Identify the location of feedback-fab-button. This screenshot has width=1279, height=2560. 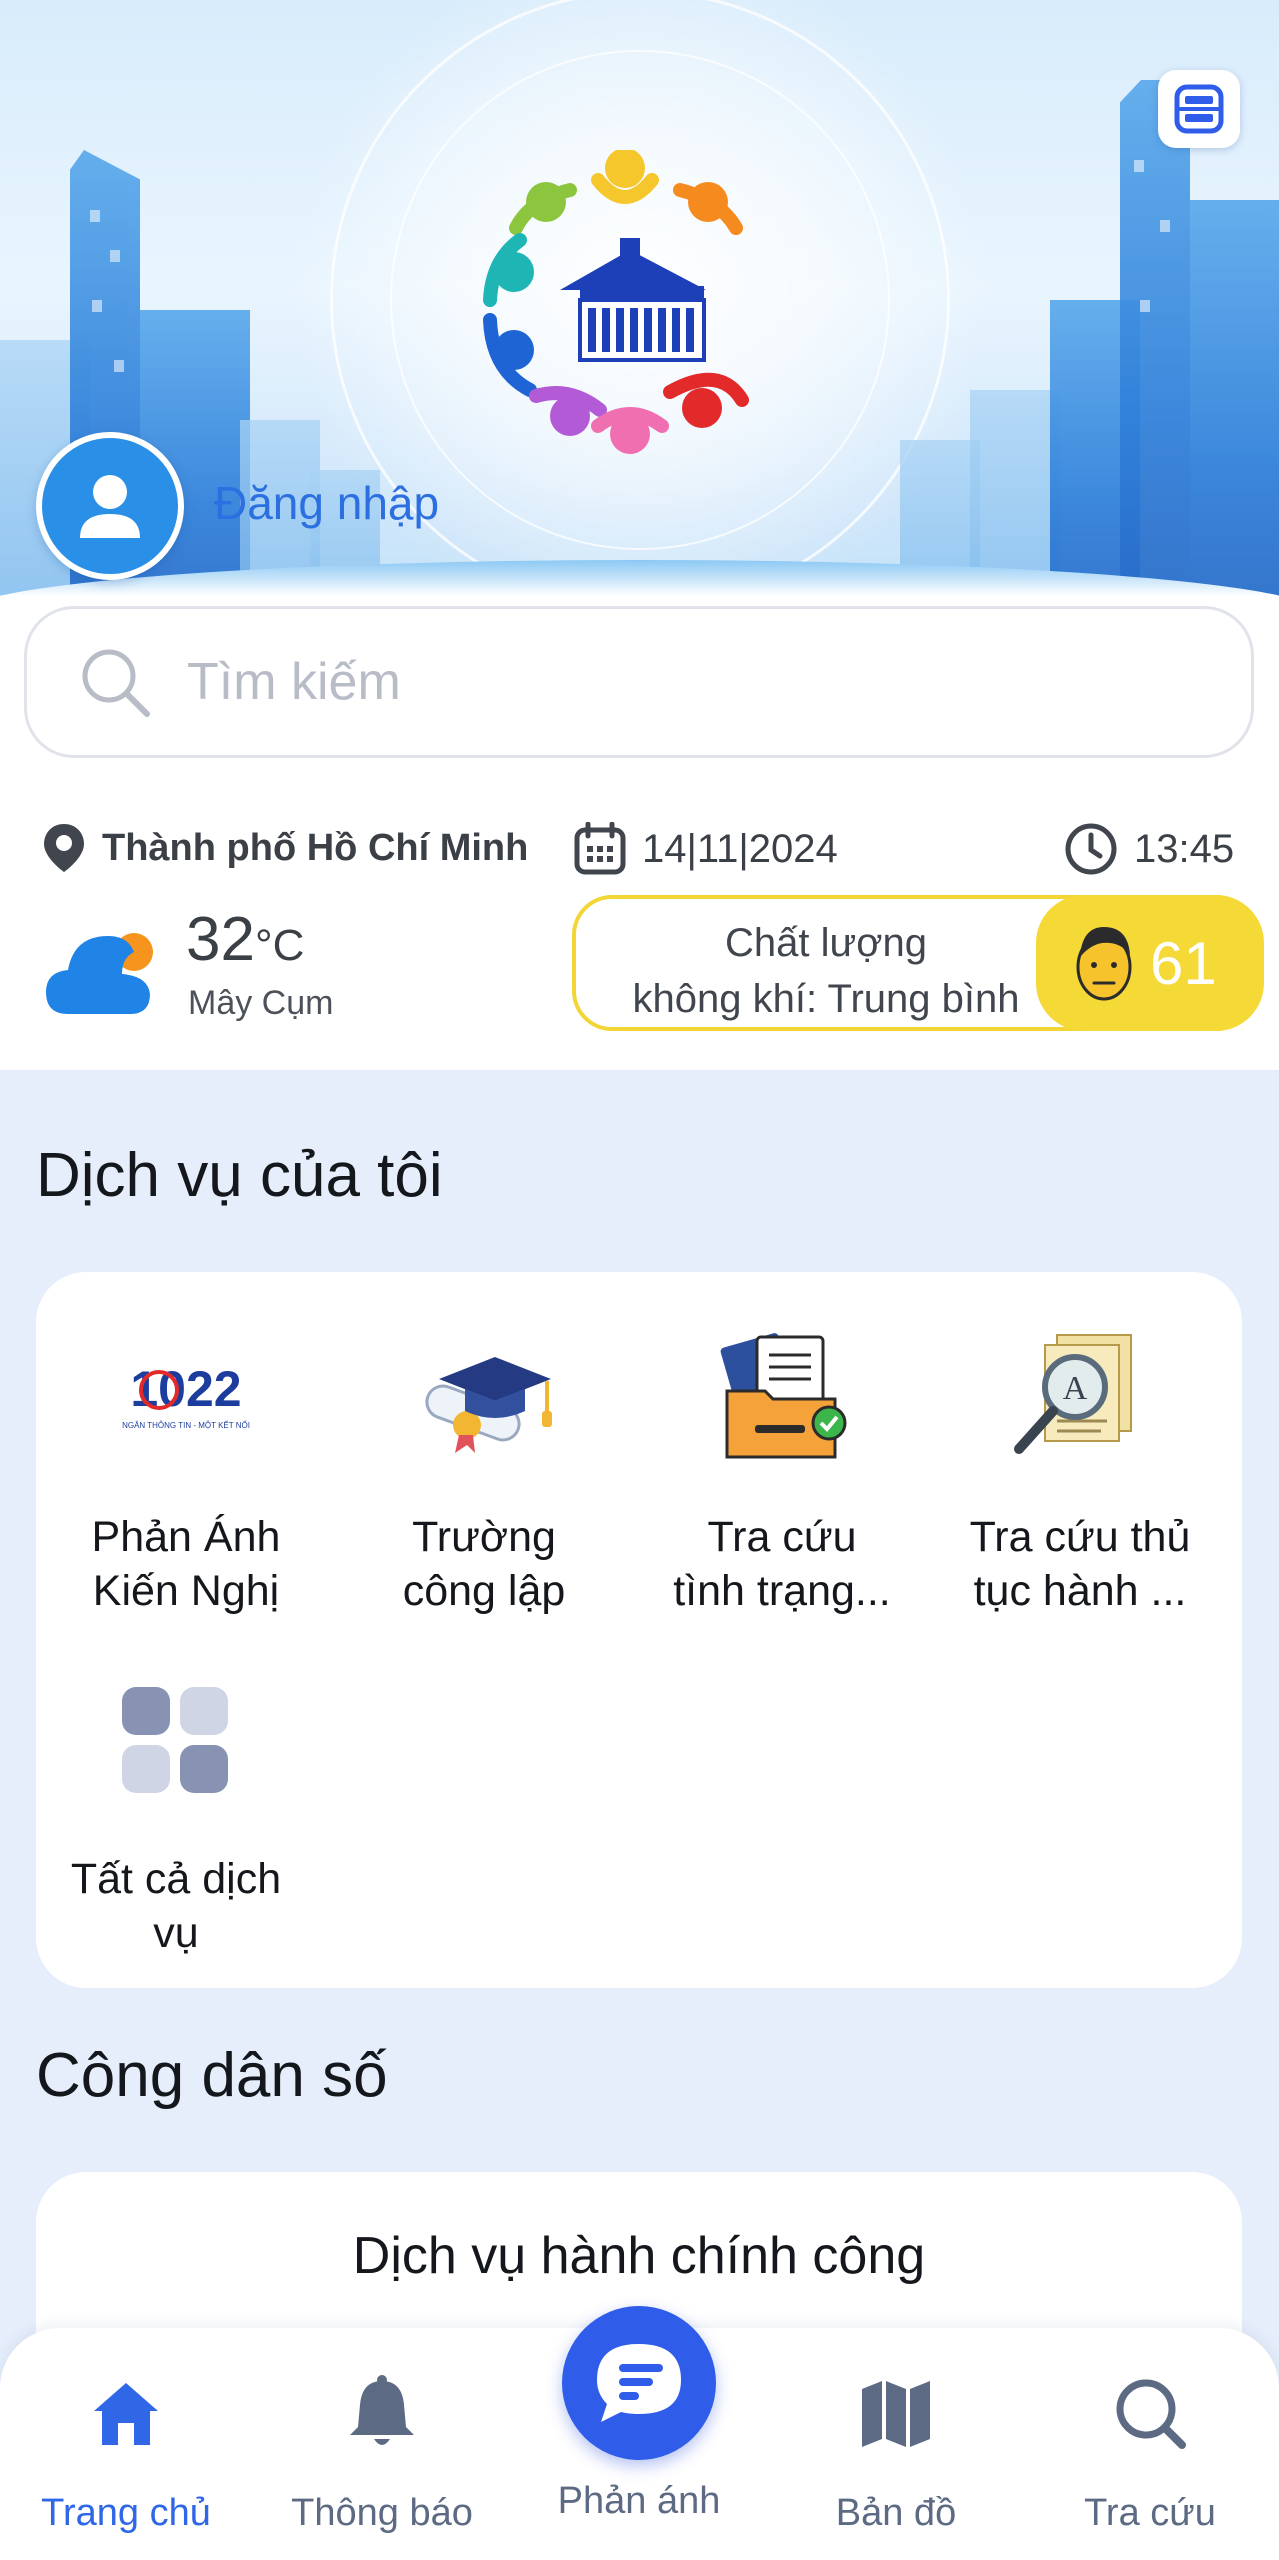
(639, 2383).